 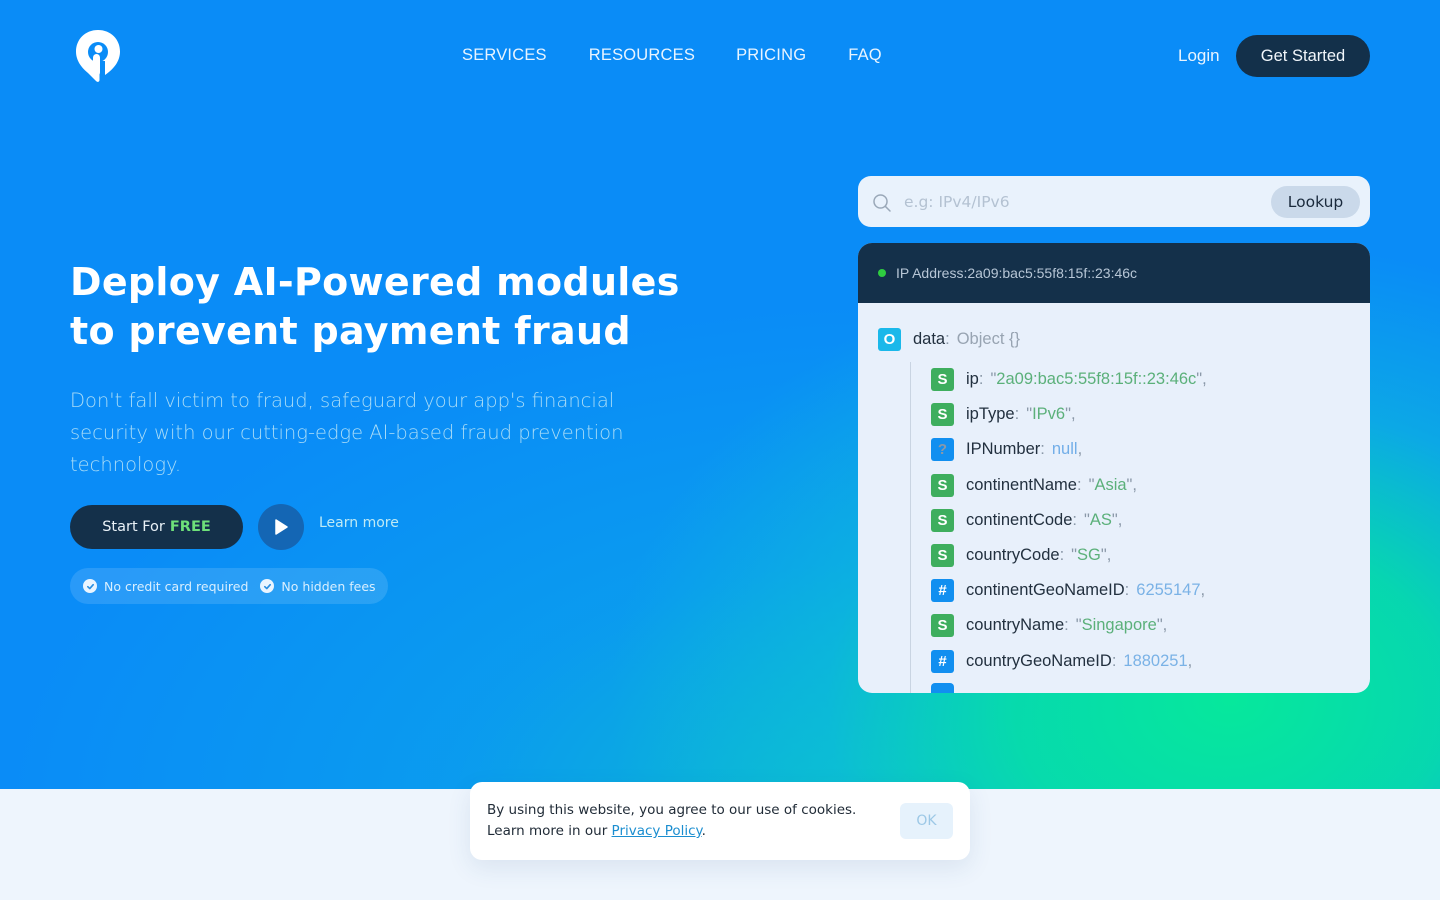 I want to click on perk-label: No hidden fees, so click(x=328, y=586).